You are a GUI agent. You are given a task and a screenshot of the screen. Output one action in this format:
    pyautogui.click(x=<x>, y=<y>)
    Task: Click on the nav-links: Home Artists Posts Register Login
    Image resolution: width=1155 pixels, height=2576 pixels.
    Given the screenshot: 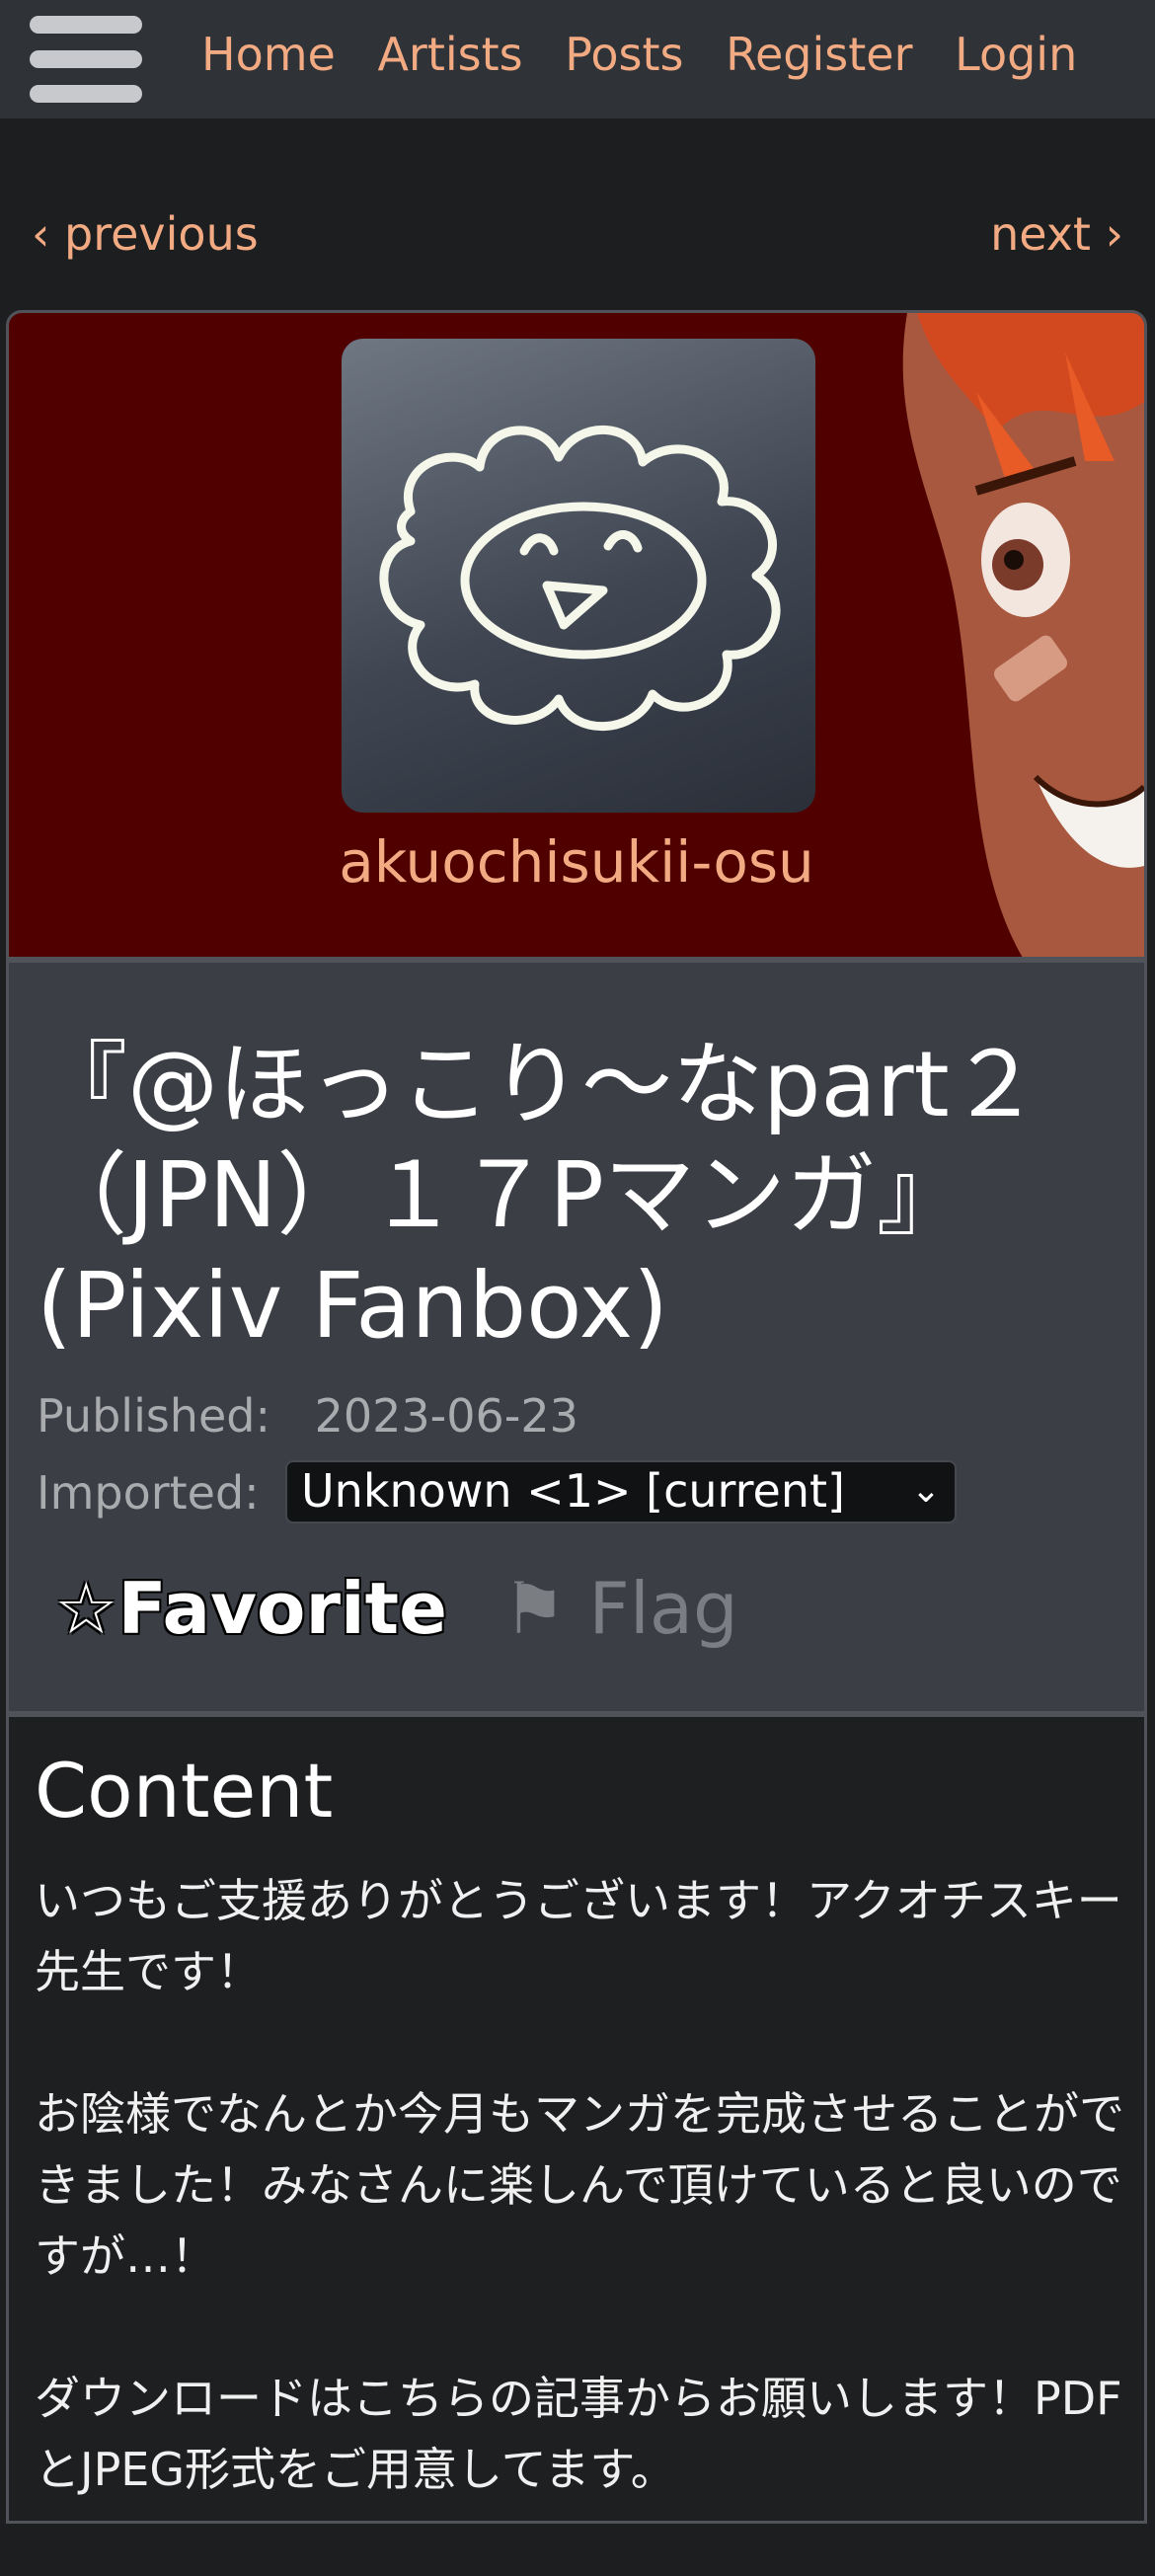 What is the action you would take?
    pyautogui.click(x=653, y=54)
    